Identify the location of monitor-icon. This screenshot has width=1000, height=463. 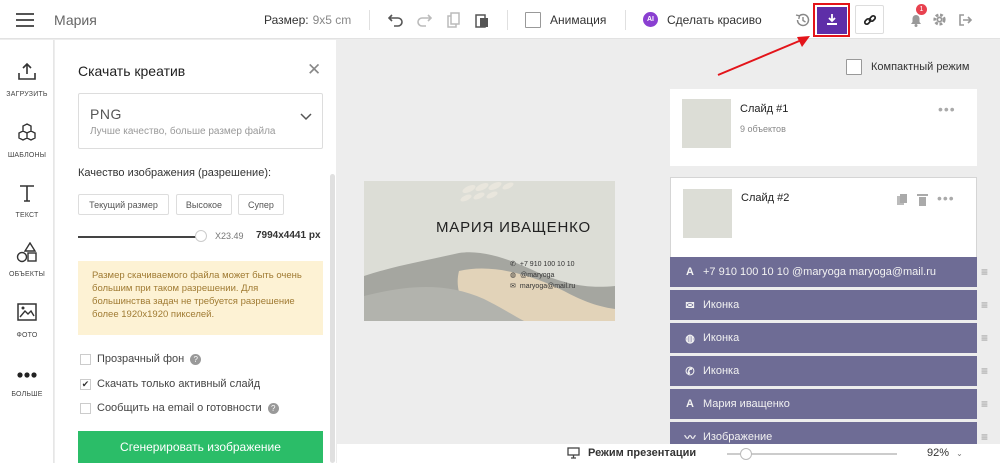
(573, 453).